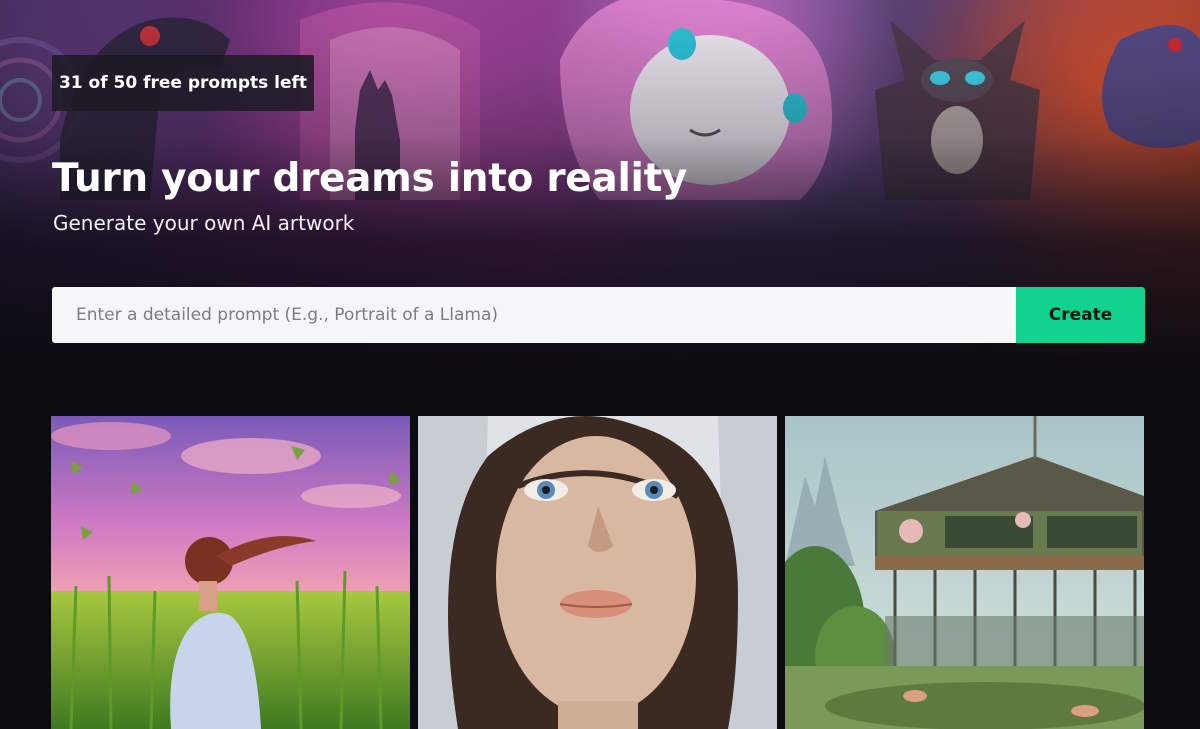  I want to click on create-button: Create, so click(1080, 315).